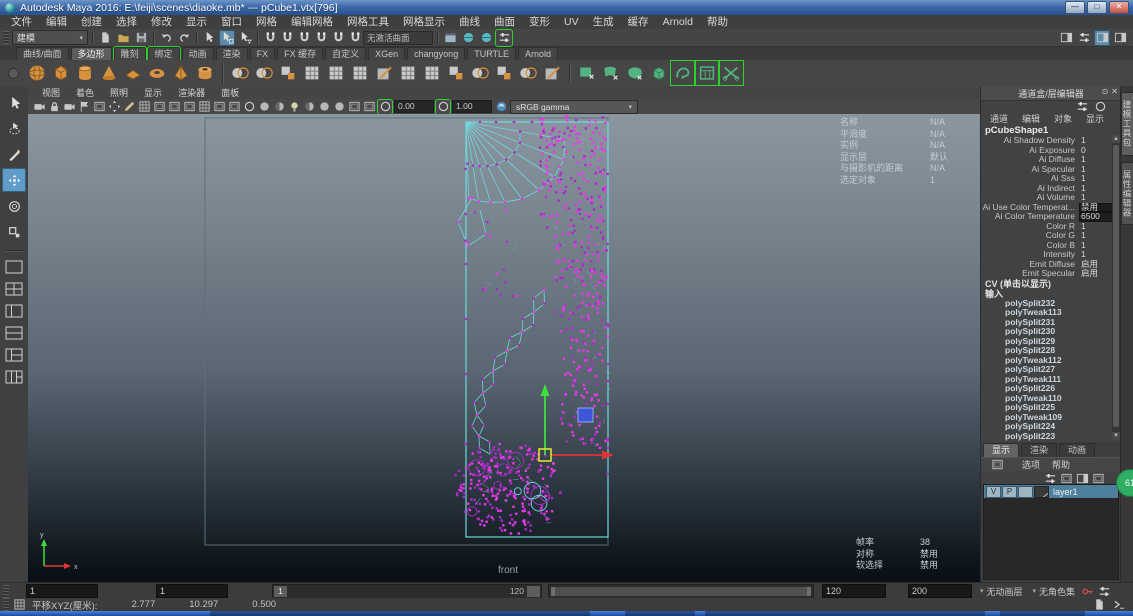 This screenshot has height=616, width=1133. Describe the element at coordinates (1009, 491) in the screenshot. I see `layer-playback-toggle: P` at that location.